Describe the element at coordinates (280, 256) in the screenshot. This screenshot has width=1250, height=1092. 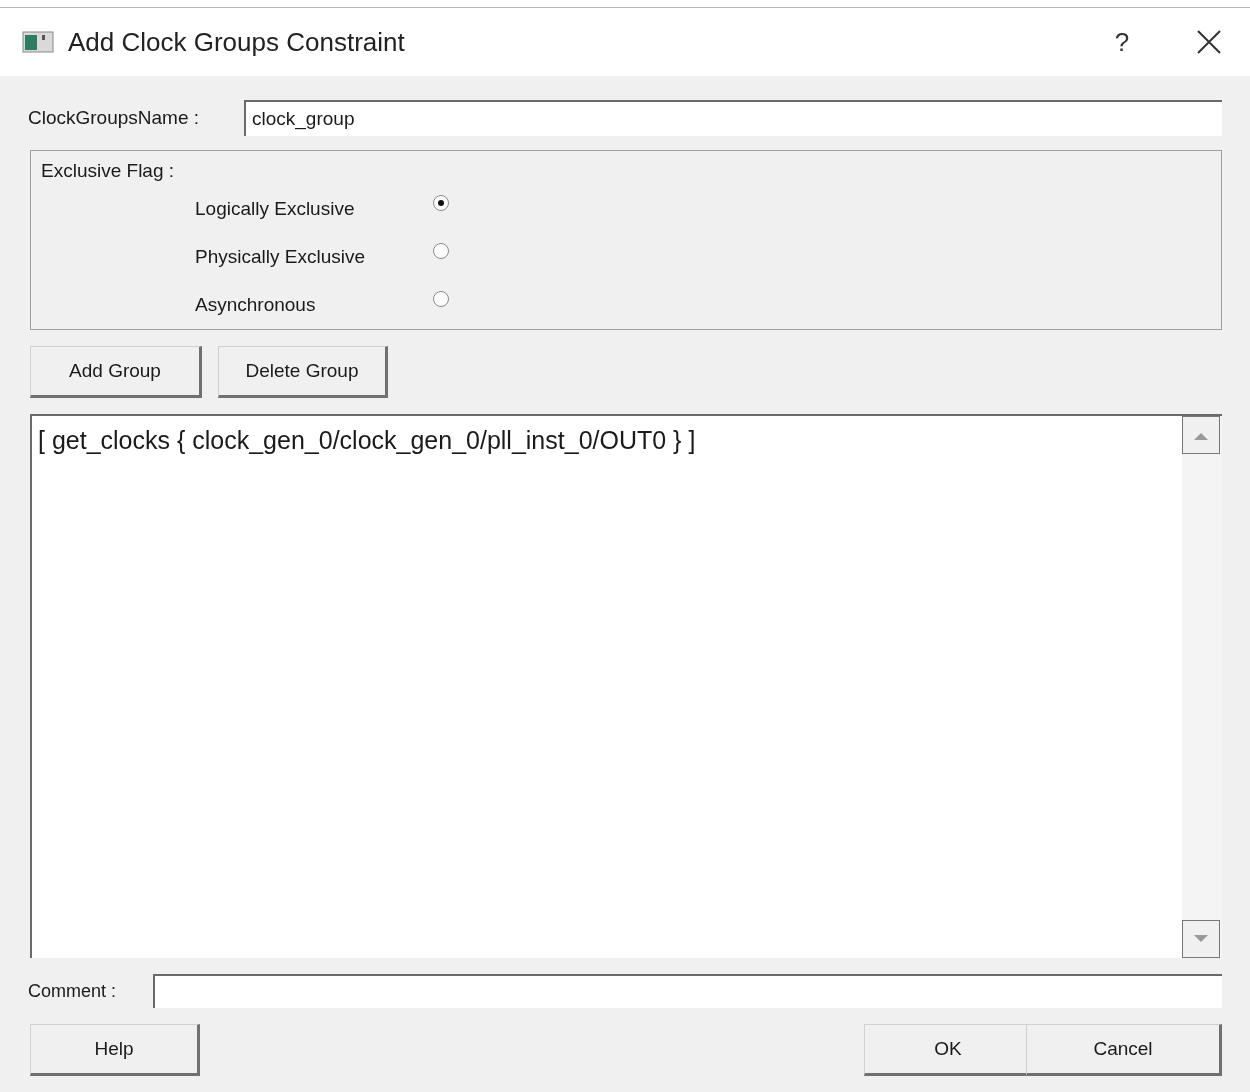
I see `option-label: Physically Exclusive` at that location.